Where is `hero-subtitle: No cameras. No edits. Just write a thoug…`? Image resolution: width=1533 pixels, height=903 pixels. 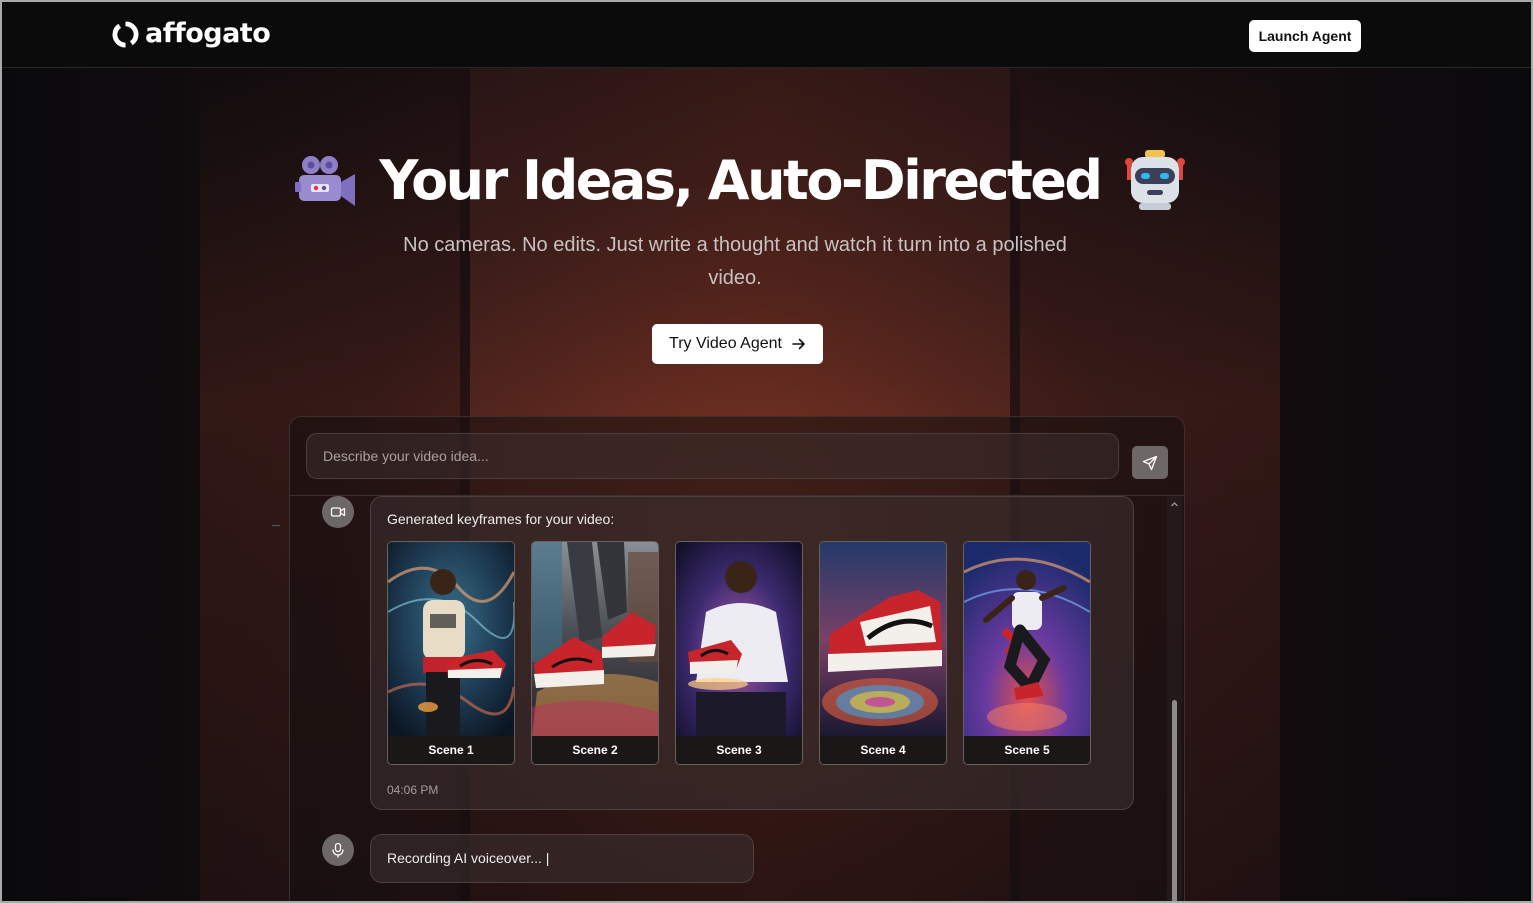 hero-subtitle: No cameras. No edits. Just write a thoug… is located at coordinates (735, 261).